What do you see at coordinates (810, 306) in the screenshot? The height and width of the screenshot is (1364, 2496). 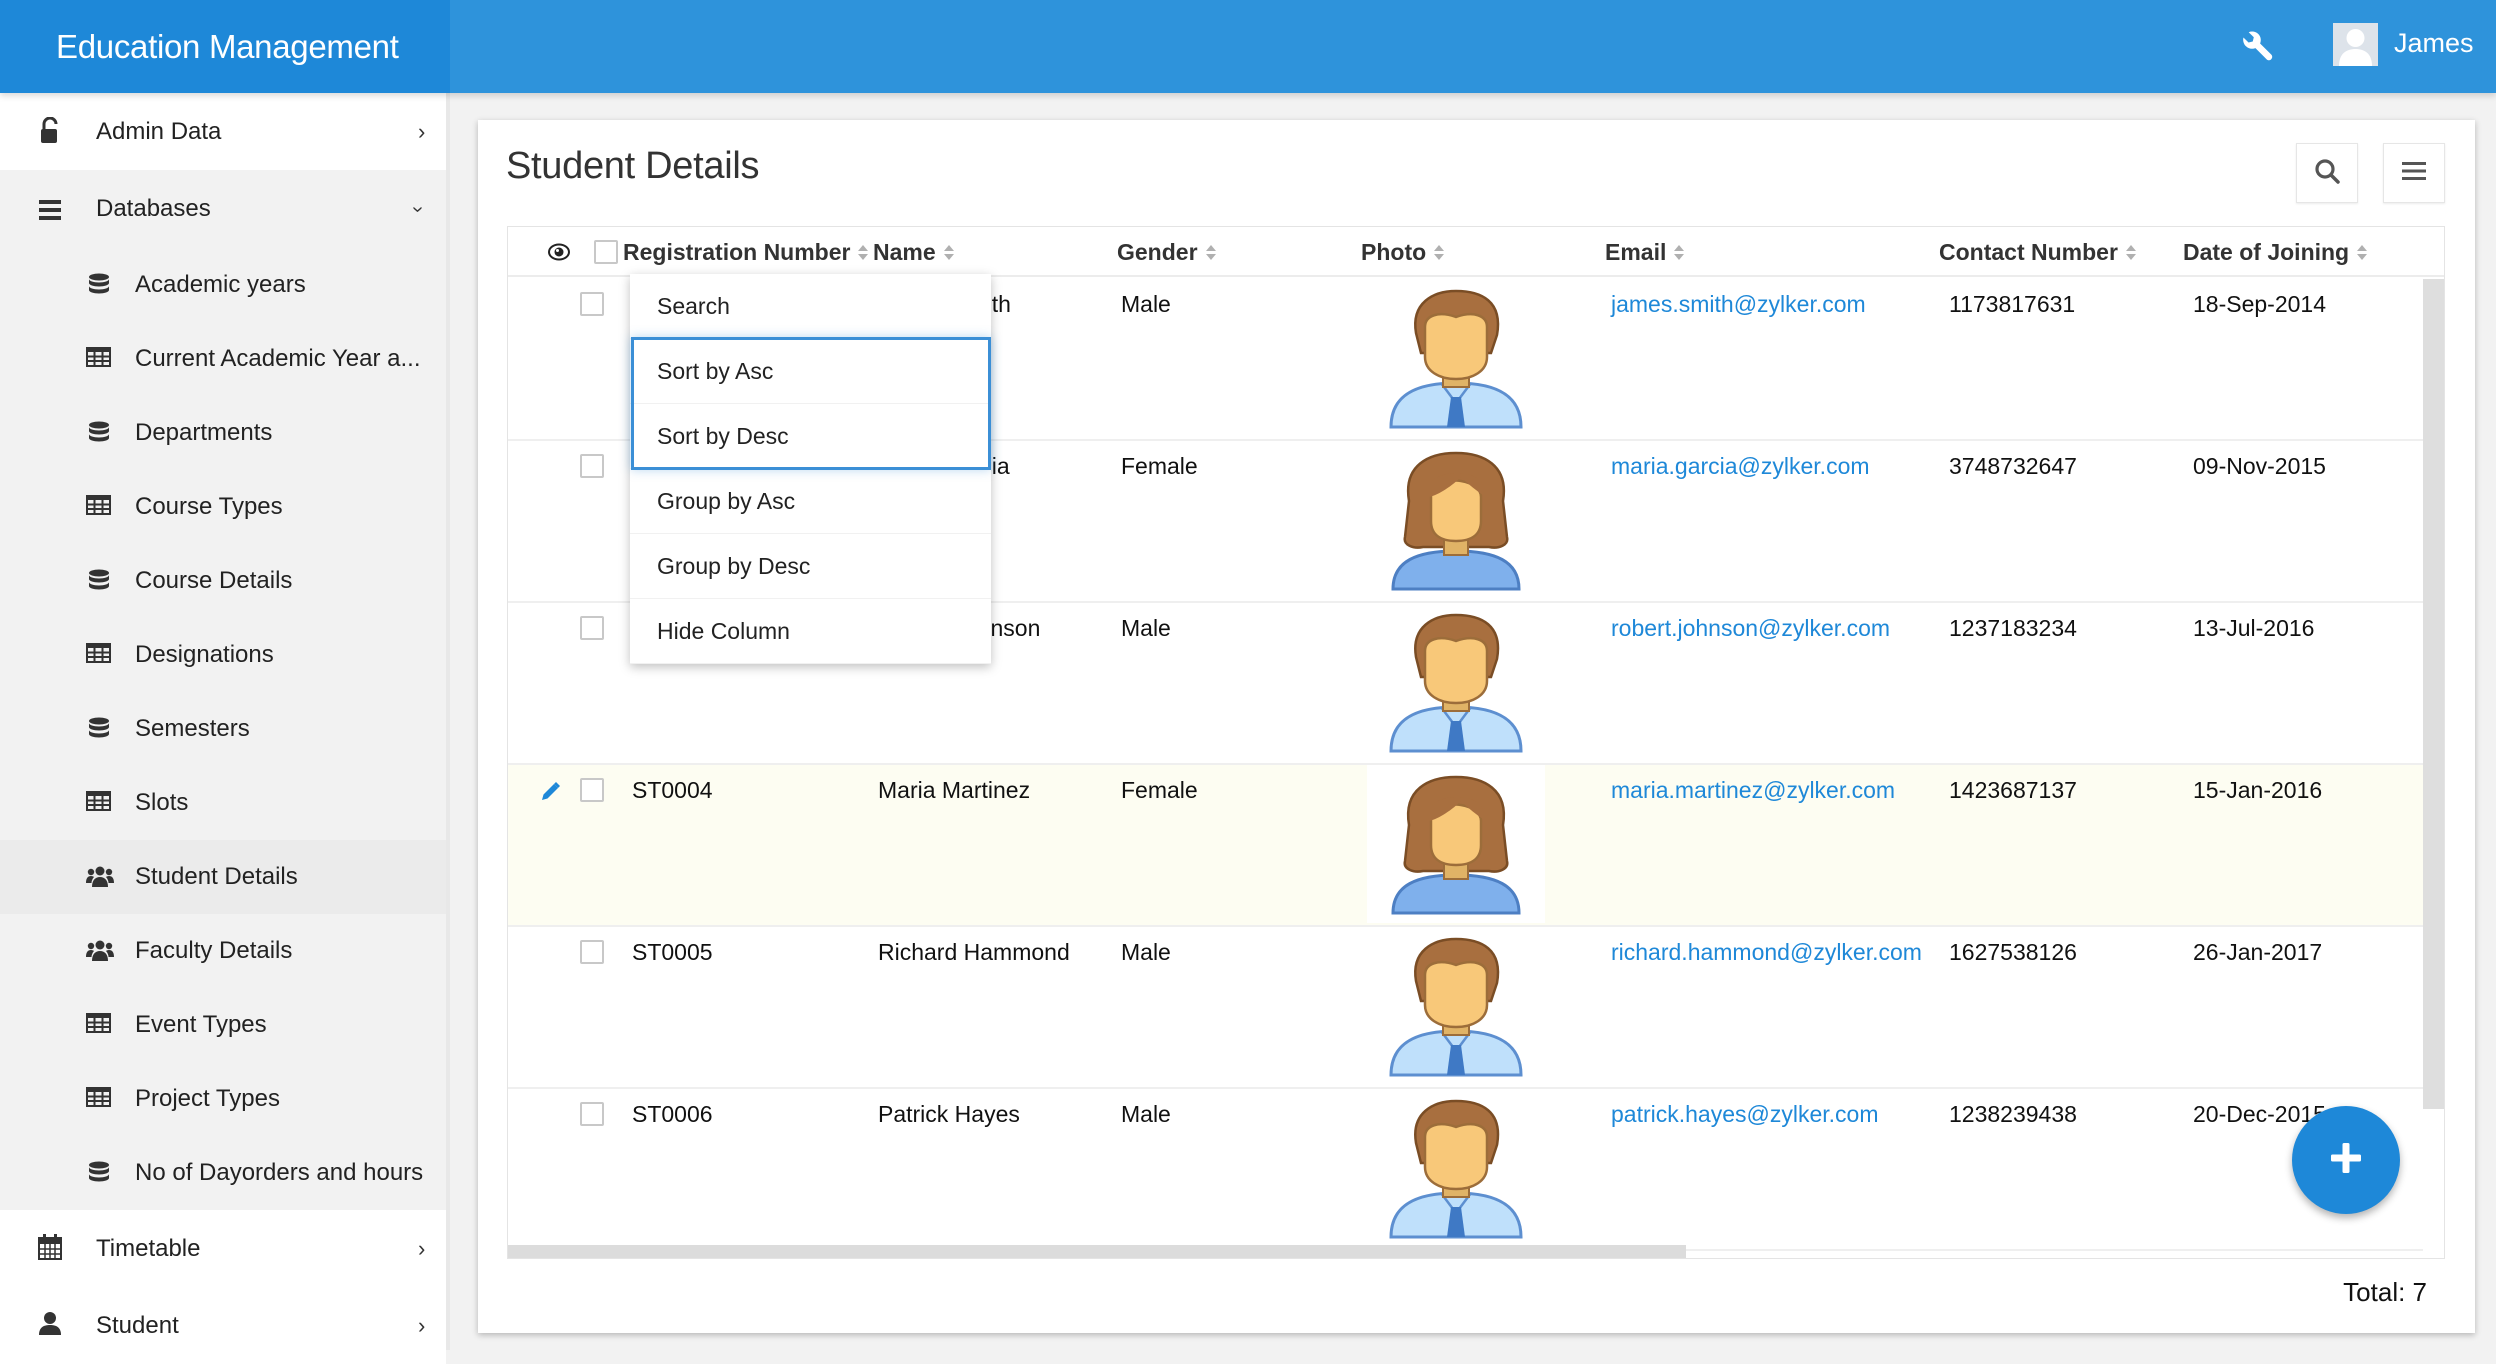 I see `menu-item-search: Search` at bounding box center [810, 306].